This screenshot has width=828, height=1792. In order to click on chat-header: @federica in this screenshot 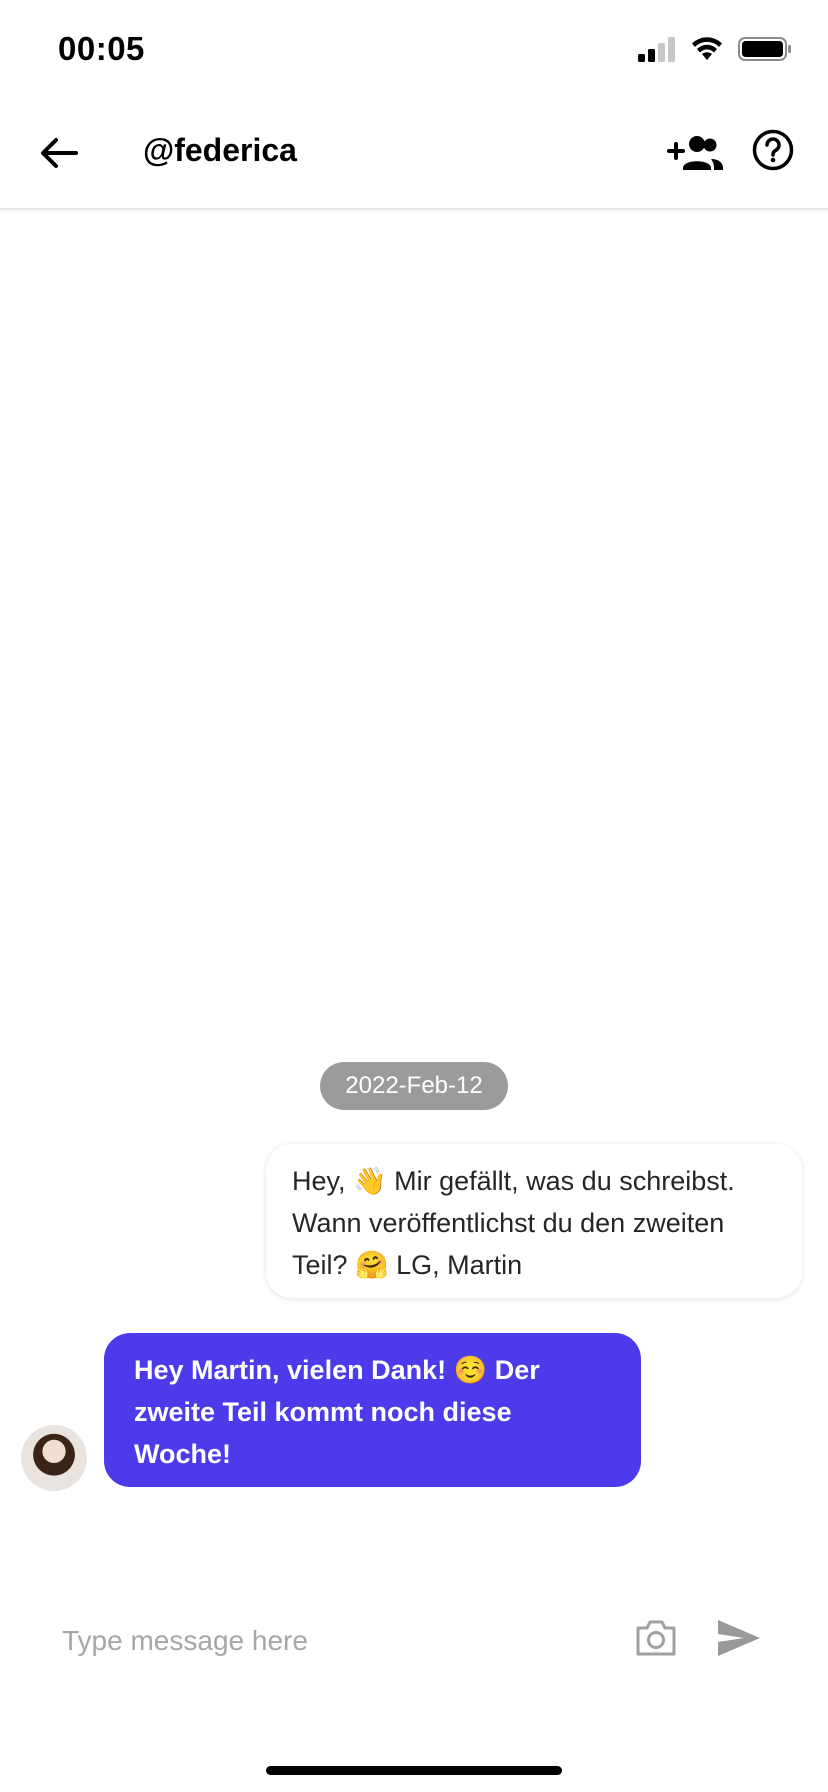, I will do `click(414, 155)`.